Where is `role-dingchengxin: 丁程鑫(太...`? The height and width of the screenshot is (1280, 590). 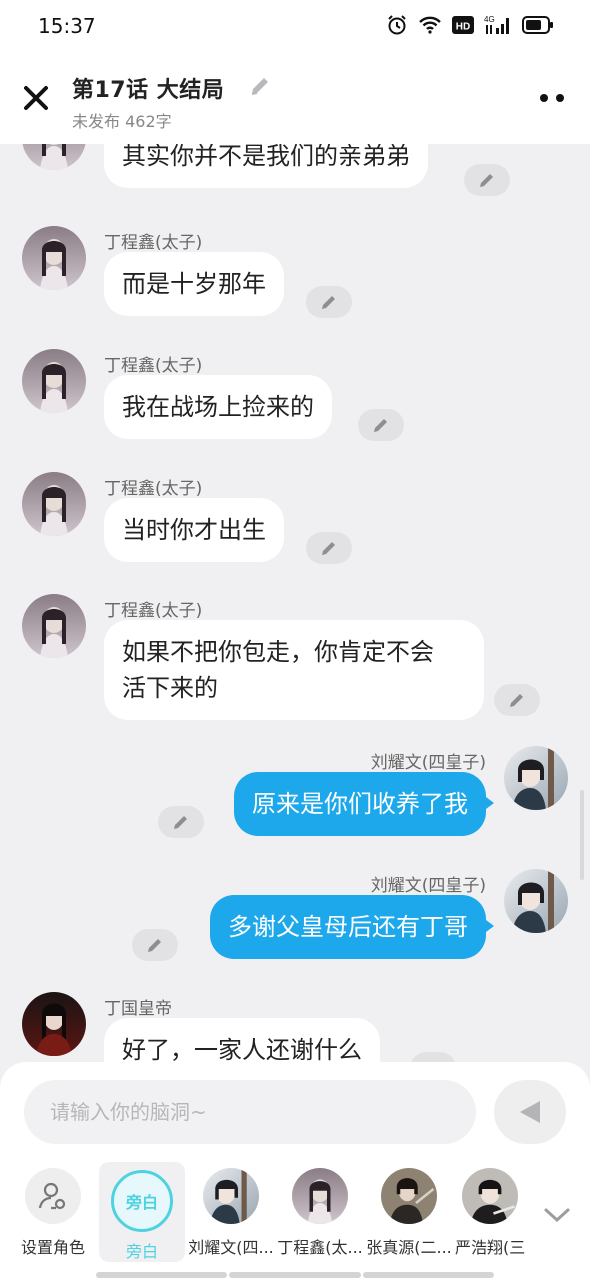 role-dingchengxin: 丁程鑫(太... is located at coordinates (320, 1213).